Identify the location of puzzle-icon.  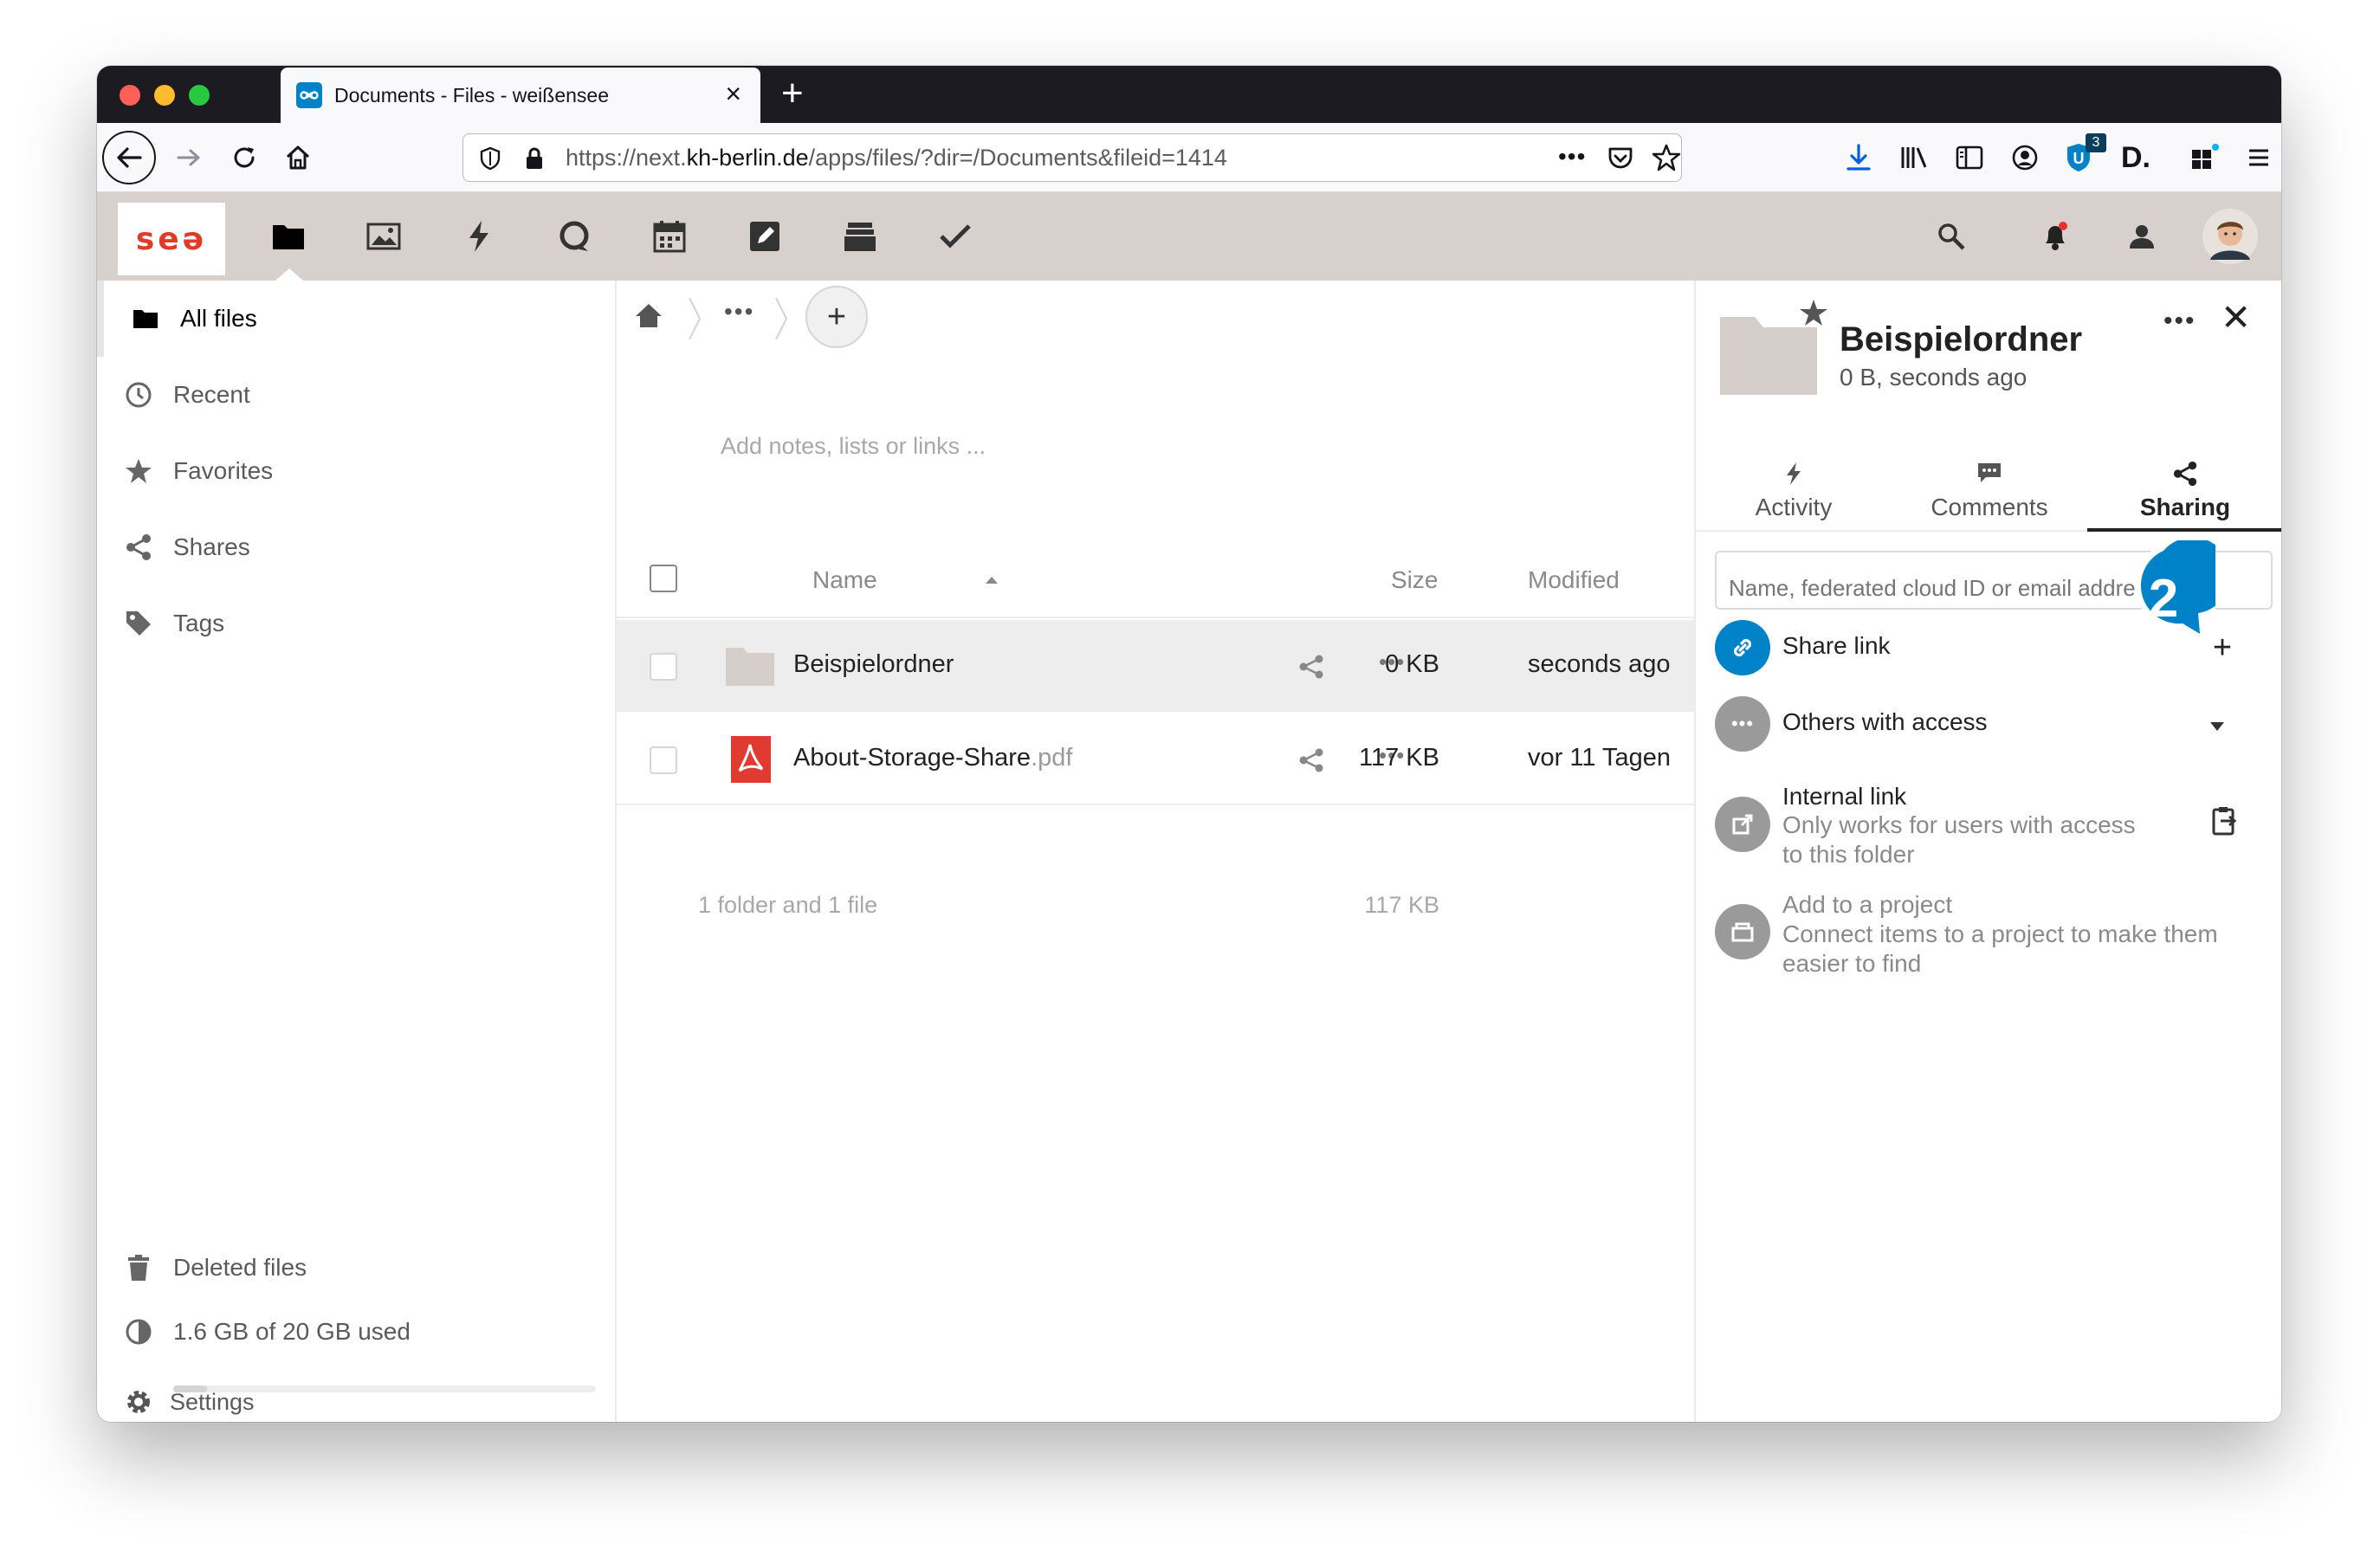
(2205, 156).